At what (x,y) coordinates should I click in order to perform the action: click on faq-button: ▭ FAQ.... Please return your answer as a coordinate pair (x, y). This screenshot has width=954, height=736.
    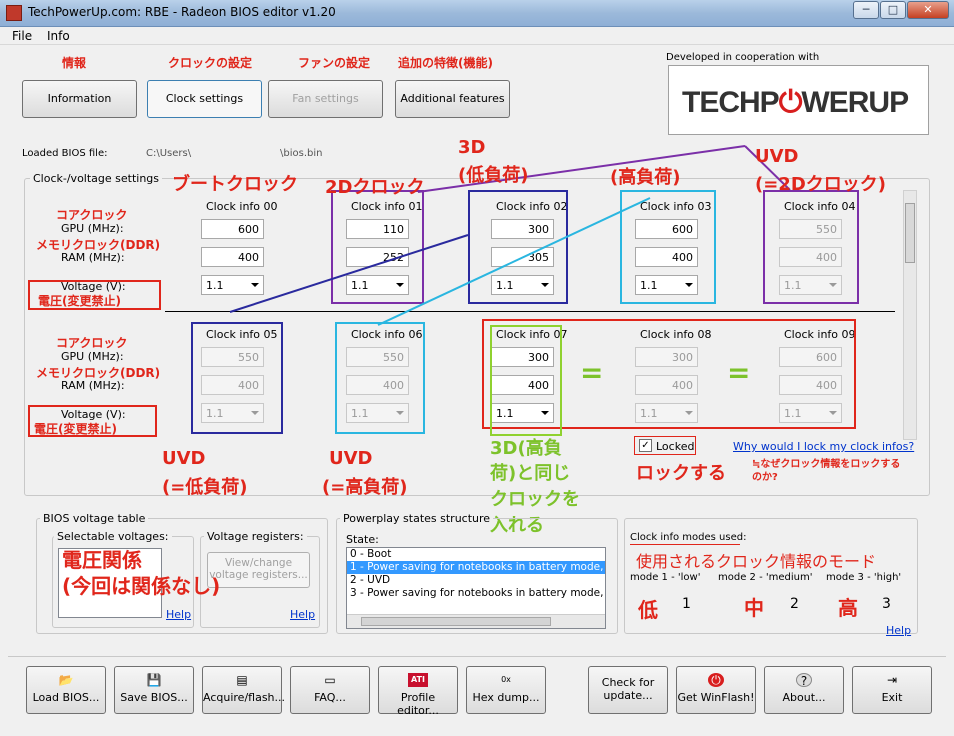
    Looking at the image, I should click on (330, 690).